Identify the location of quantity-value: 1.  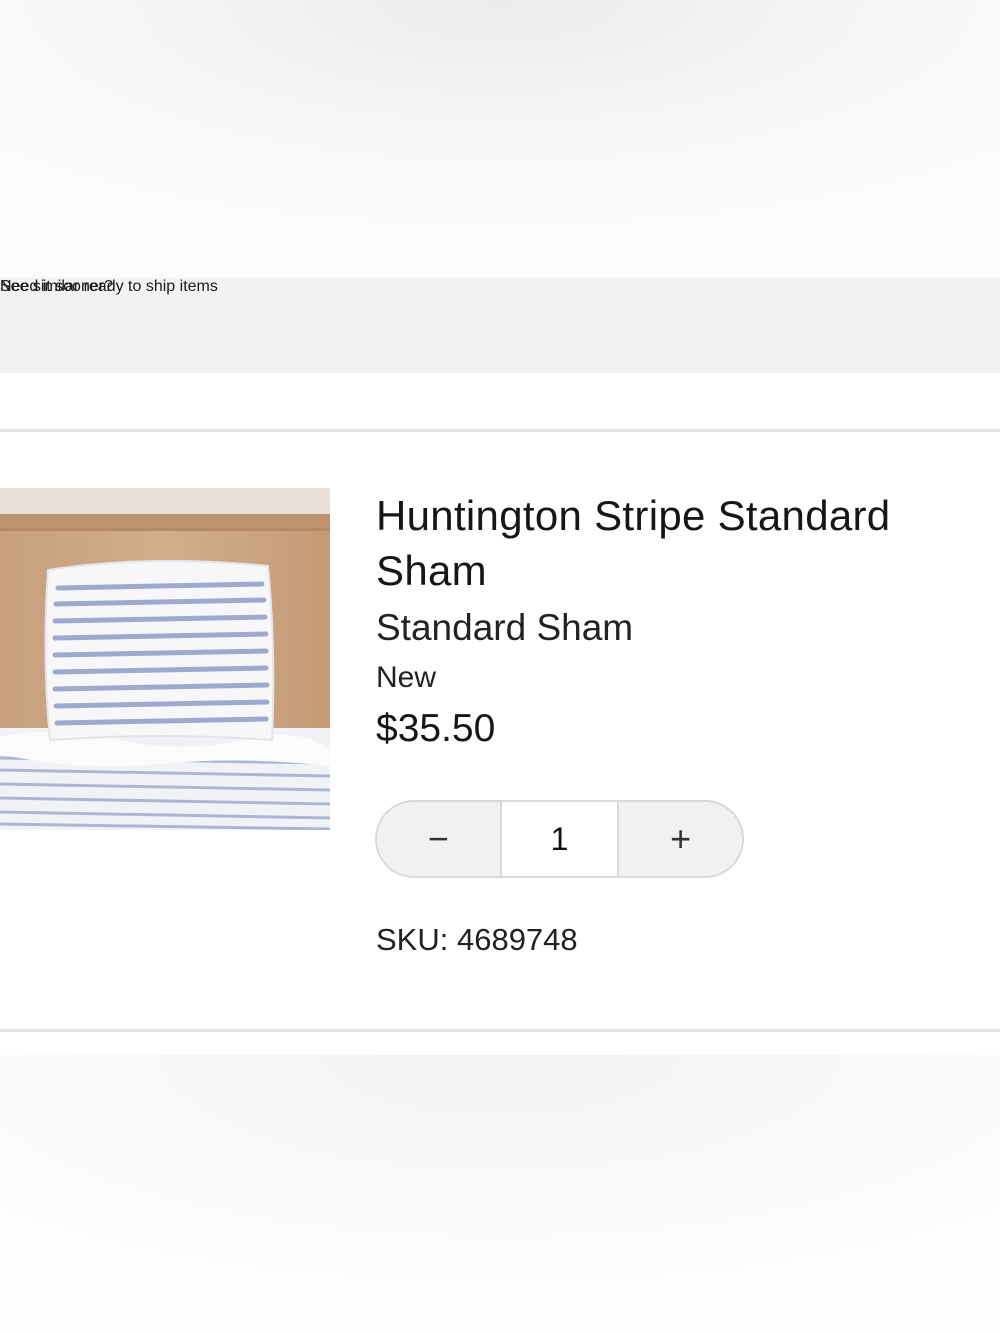
(559, 839).